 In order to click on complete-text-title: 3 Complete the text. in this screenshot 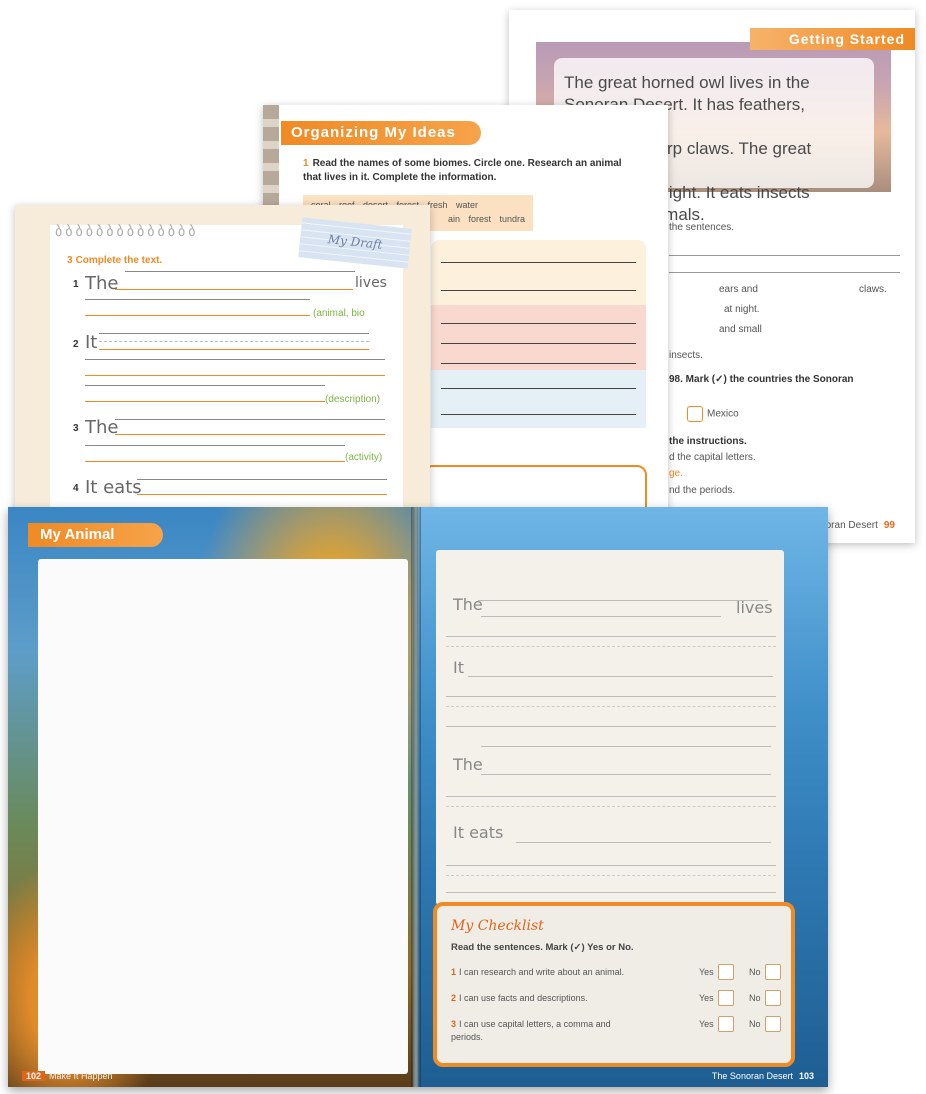, I will do `click(116, 260)`.